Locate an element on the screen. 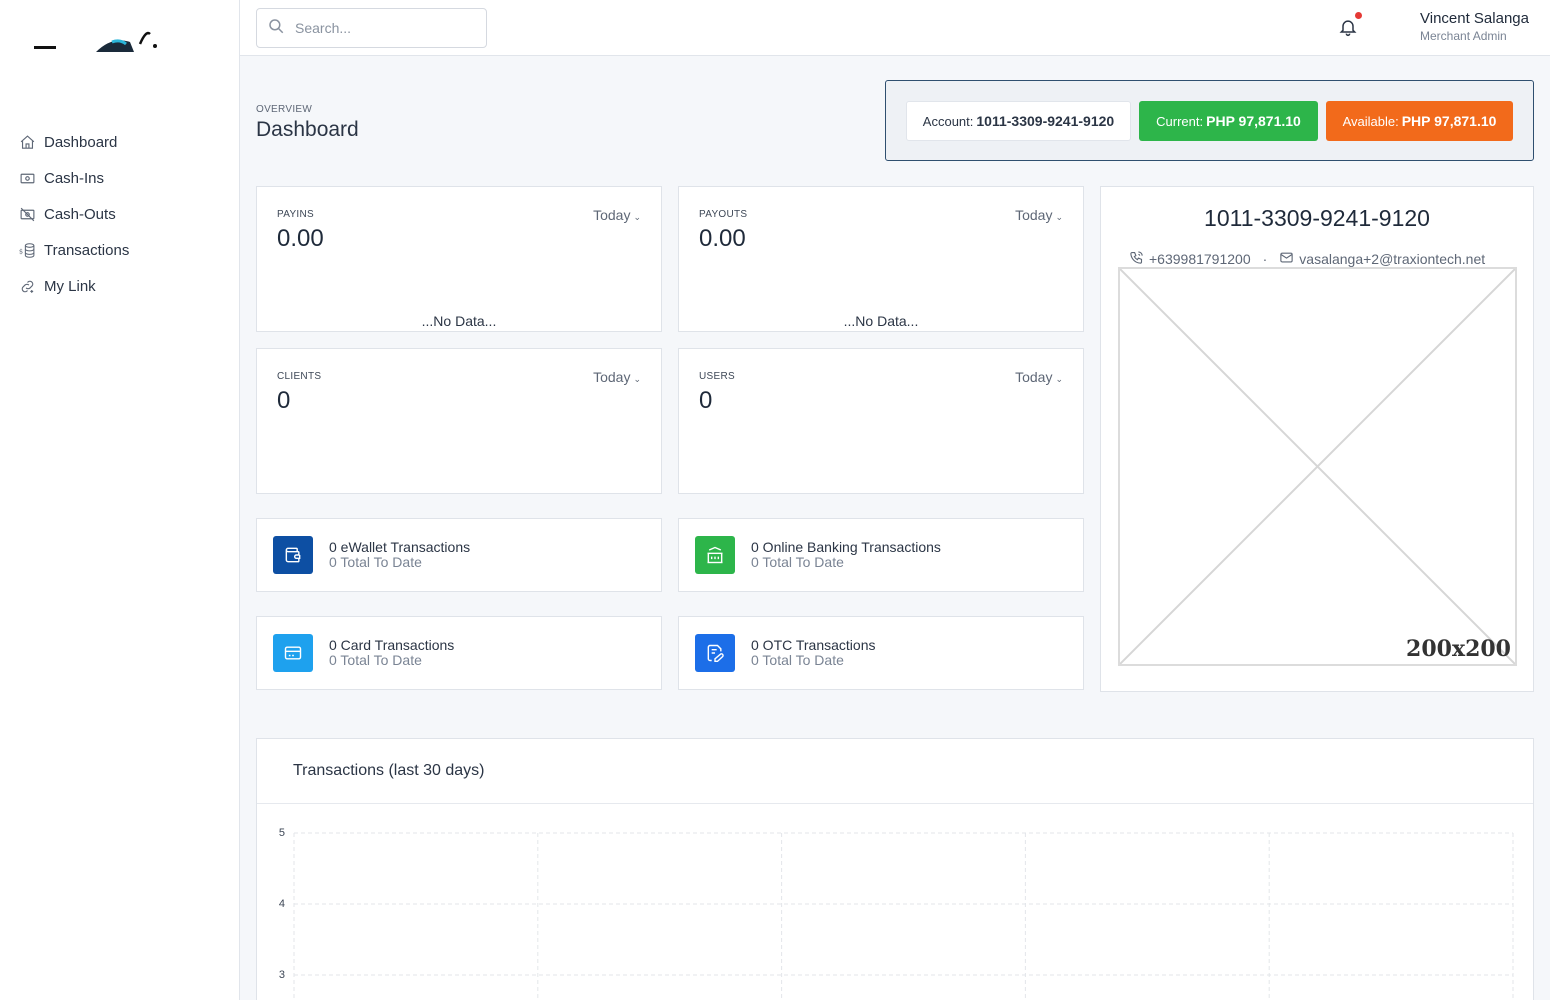  current-balance-badge: Current: PHP 97,871.10 is located at coordinates (1228, 121).